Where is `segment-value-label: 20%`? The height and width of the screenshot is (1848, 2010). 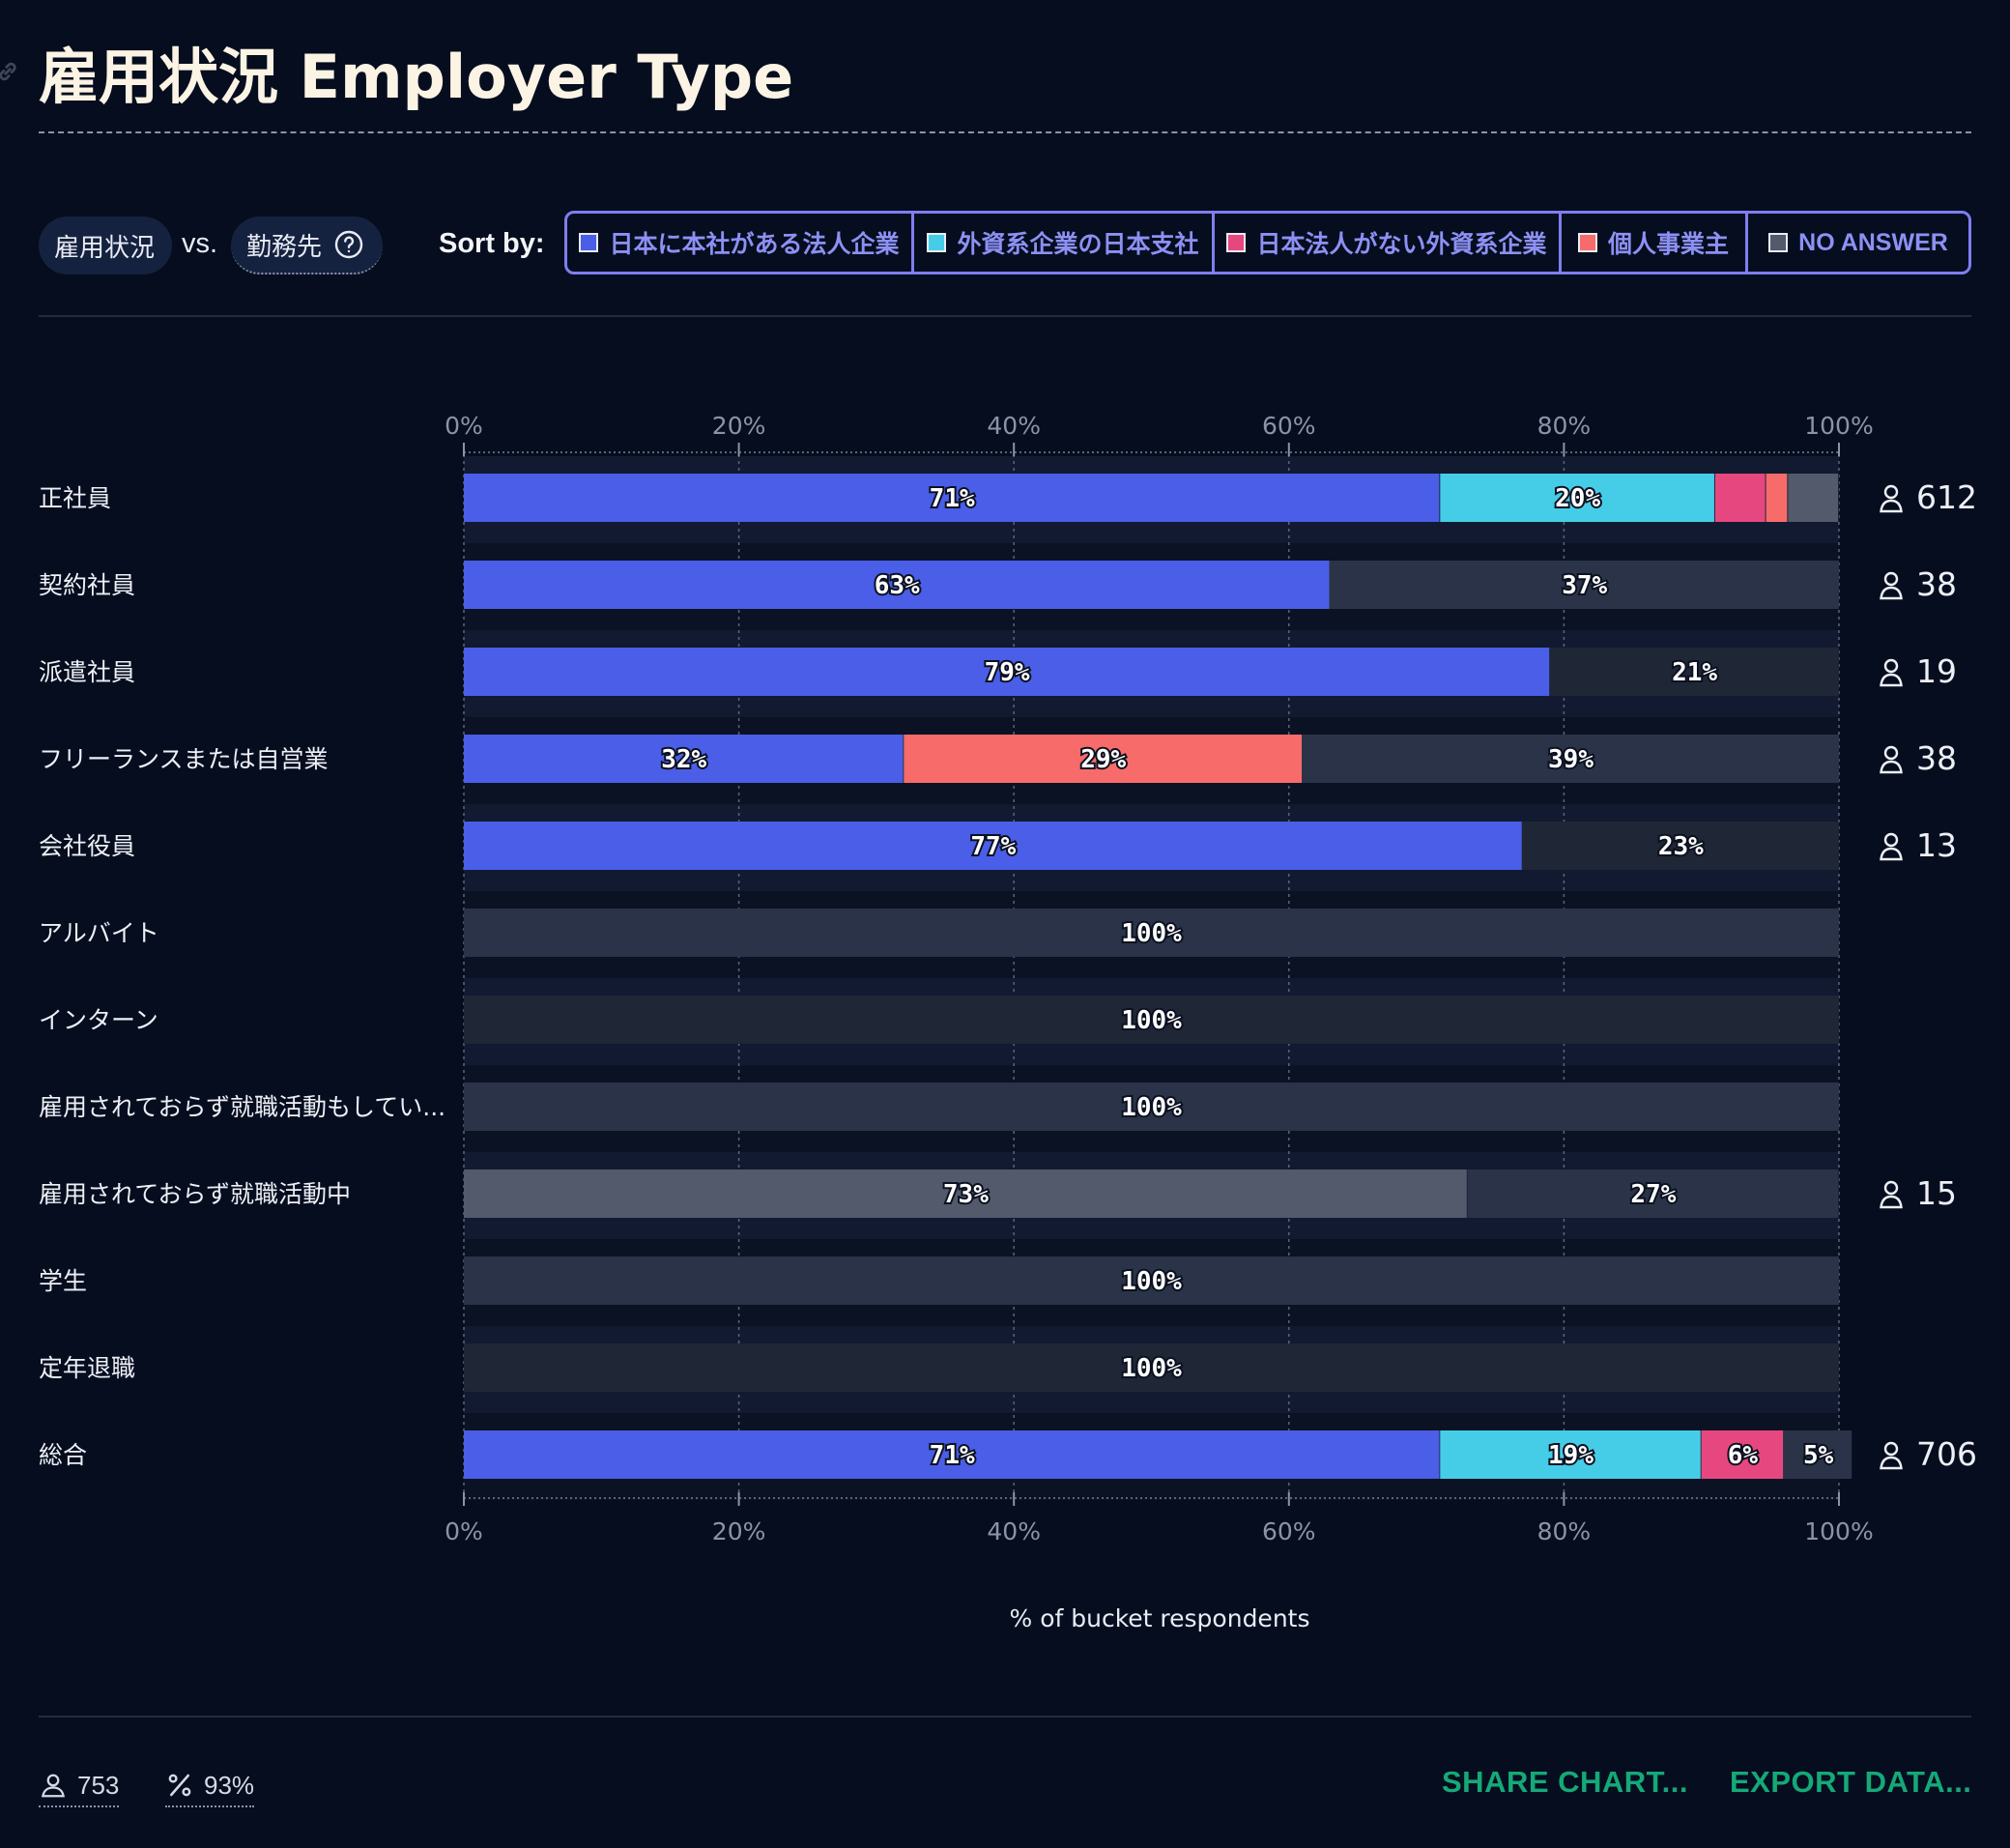 segment-value-label: 20% is located at coordinates (1577, 498).